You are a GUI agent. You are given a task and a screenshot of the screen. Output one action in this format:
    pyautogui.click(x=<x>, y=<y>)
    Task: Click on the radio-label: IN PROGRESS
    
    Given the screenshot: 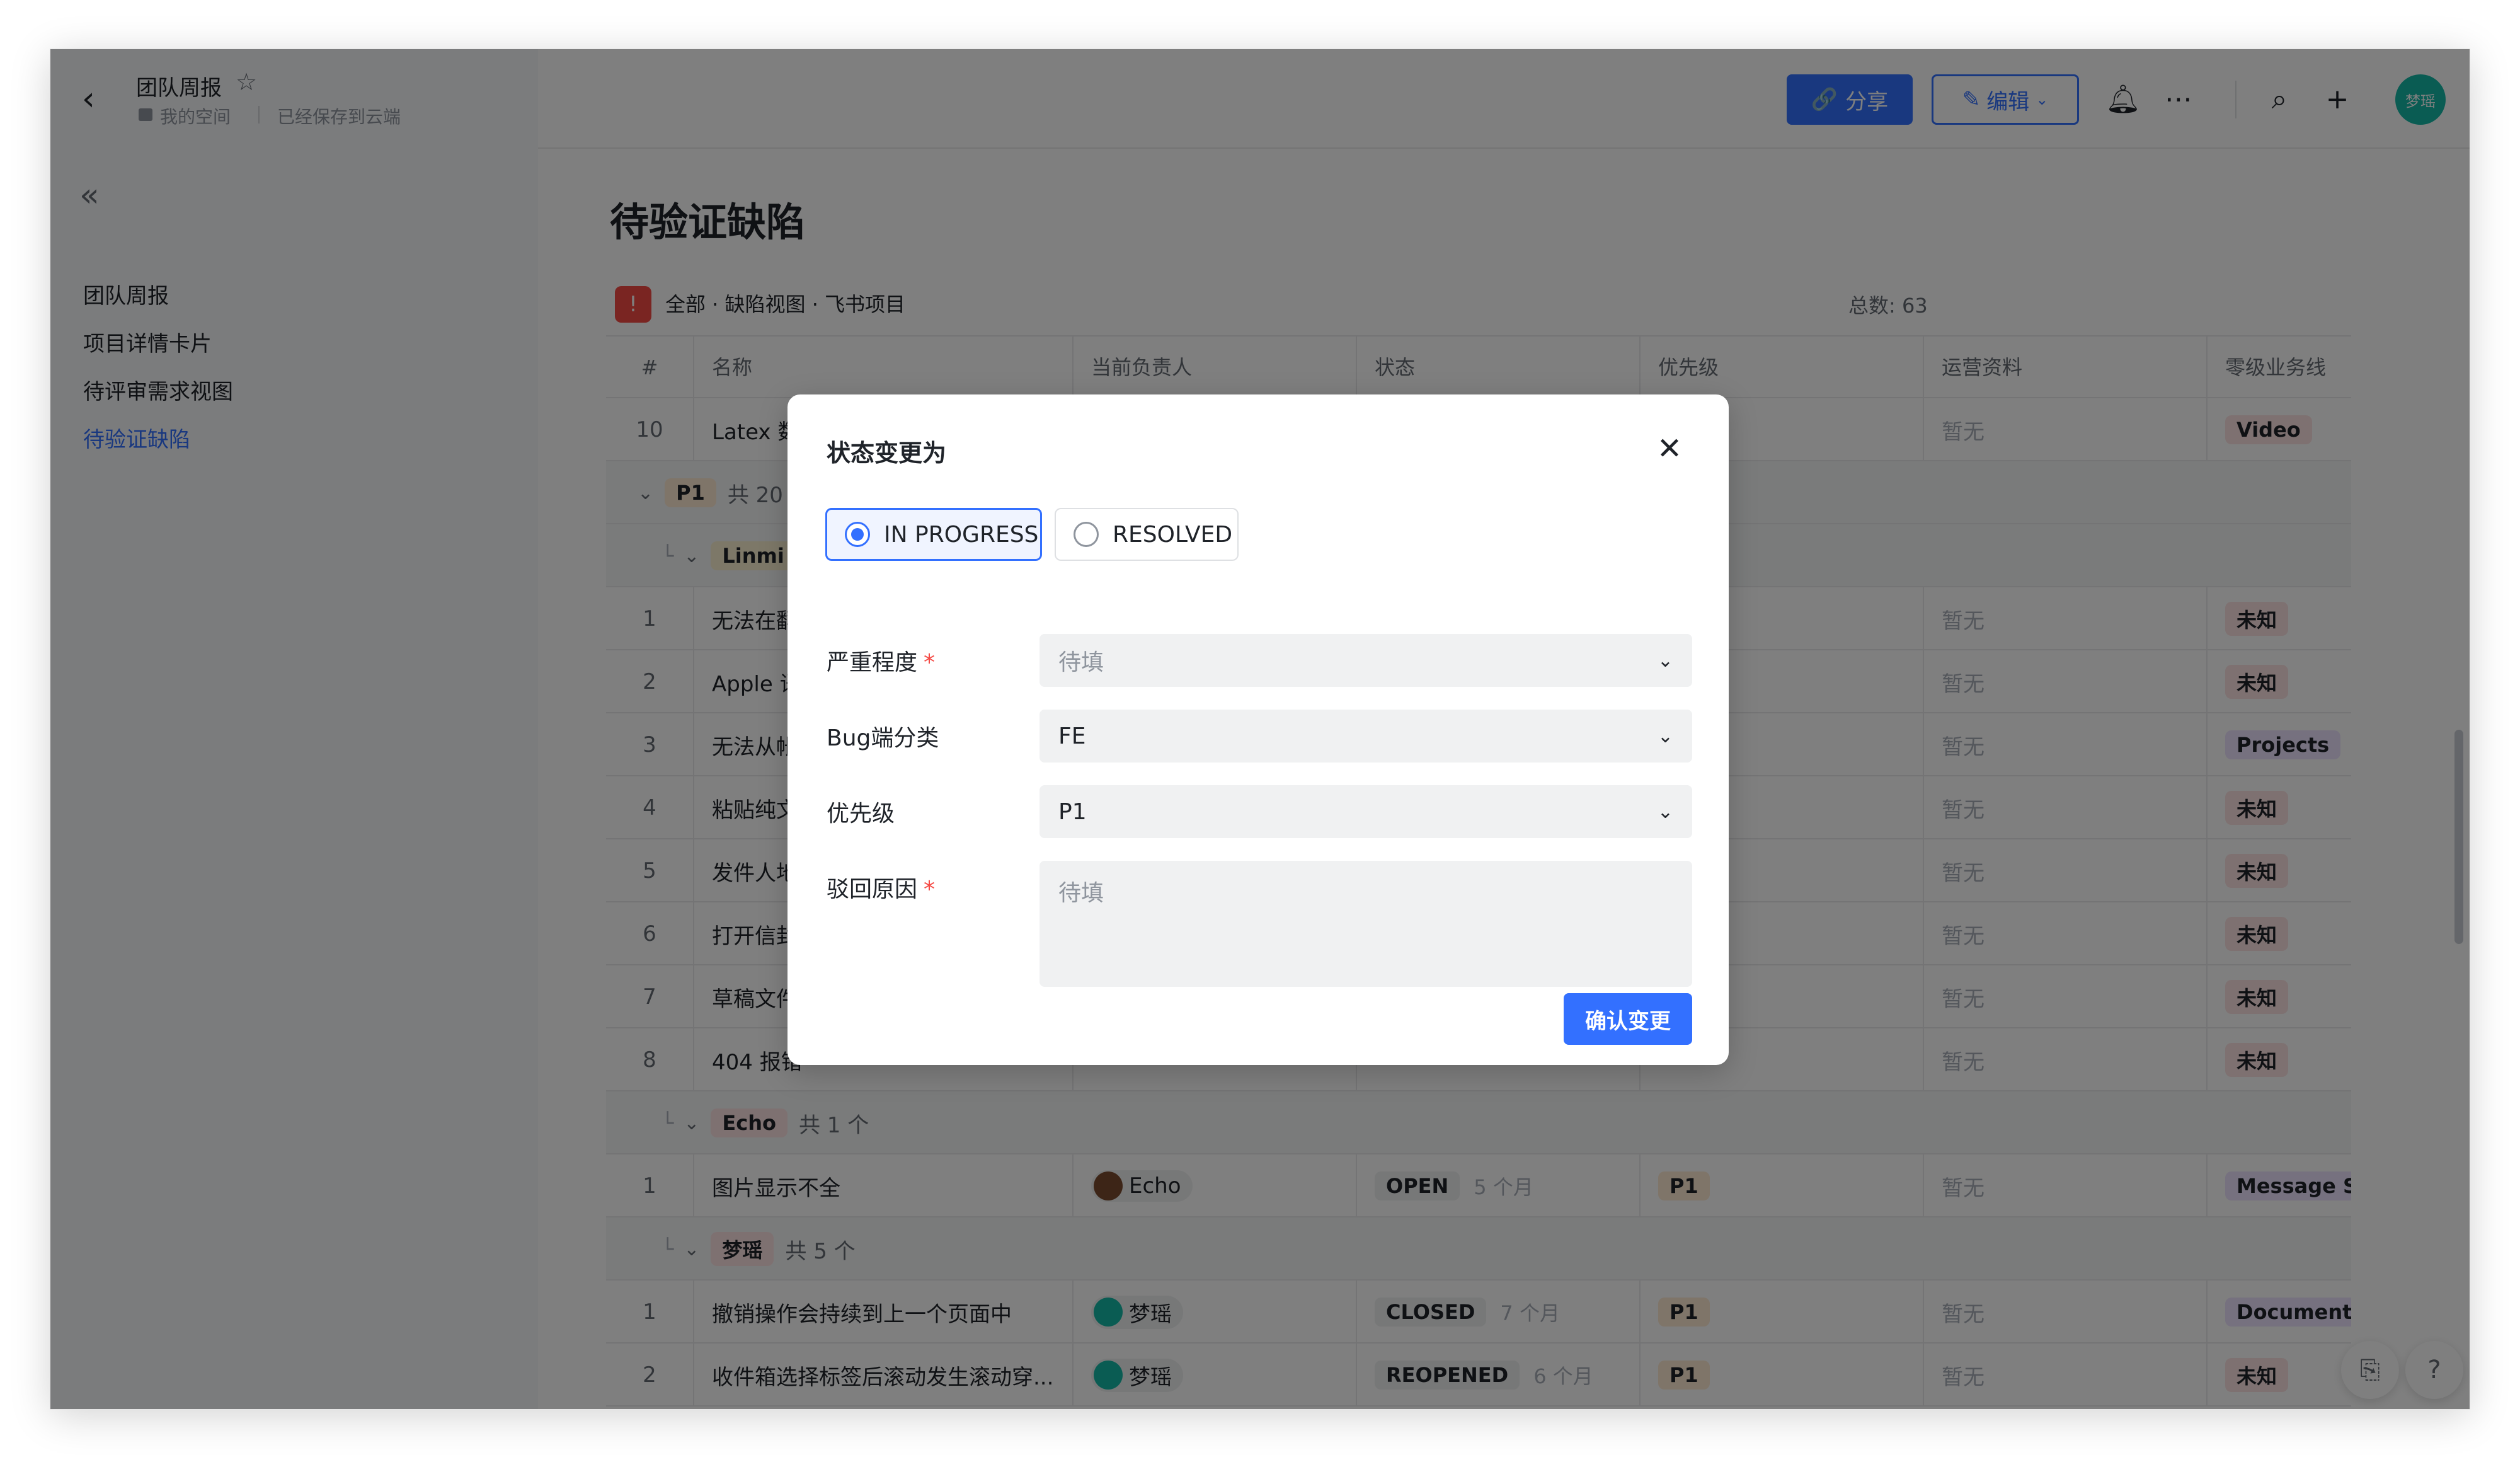 What is the action you would take?
    pyautogui.click(x=961, y=534)
    